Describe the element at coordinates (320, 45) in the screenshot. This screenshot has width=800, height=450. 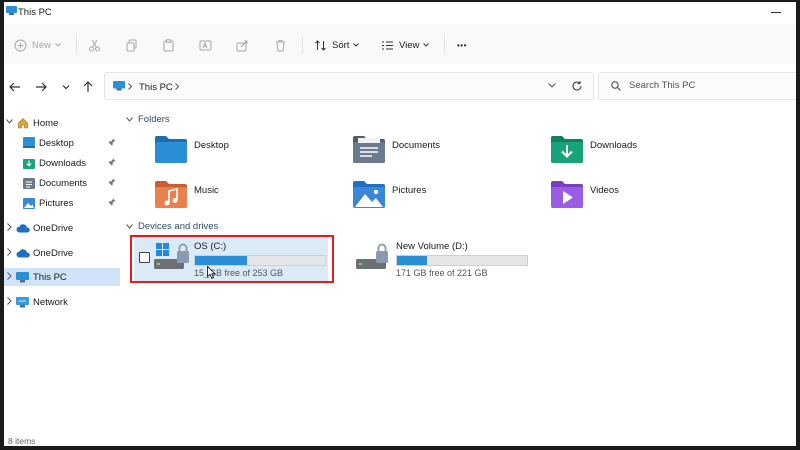
I see `sort-icon` at that location.